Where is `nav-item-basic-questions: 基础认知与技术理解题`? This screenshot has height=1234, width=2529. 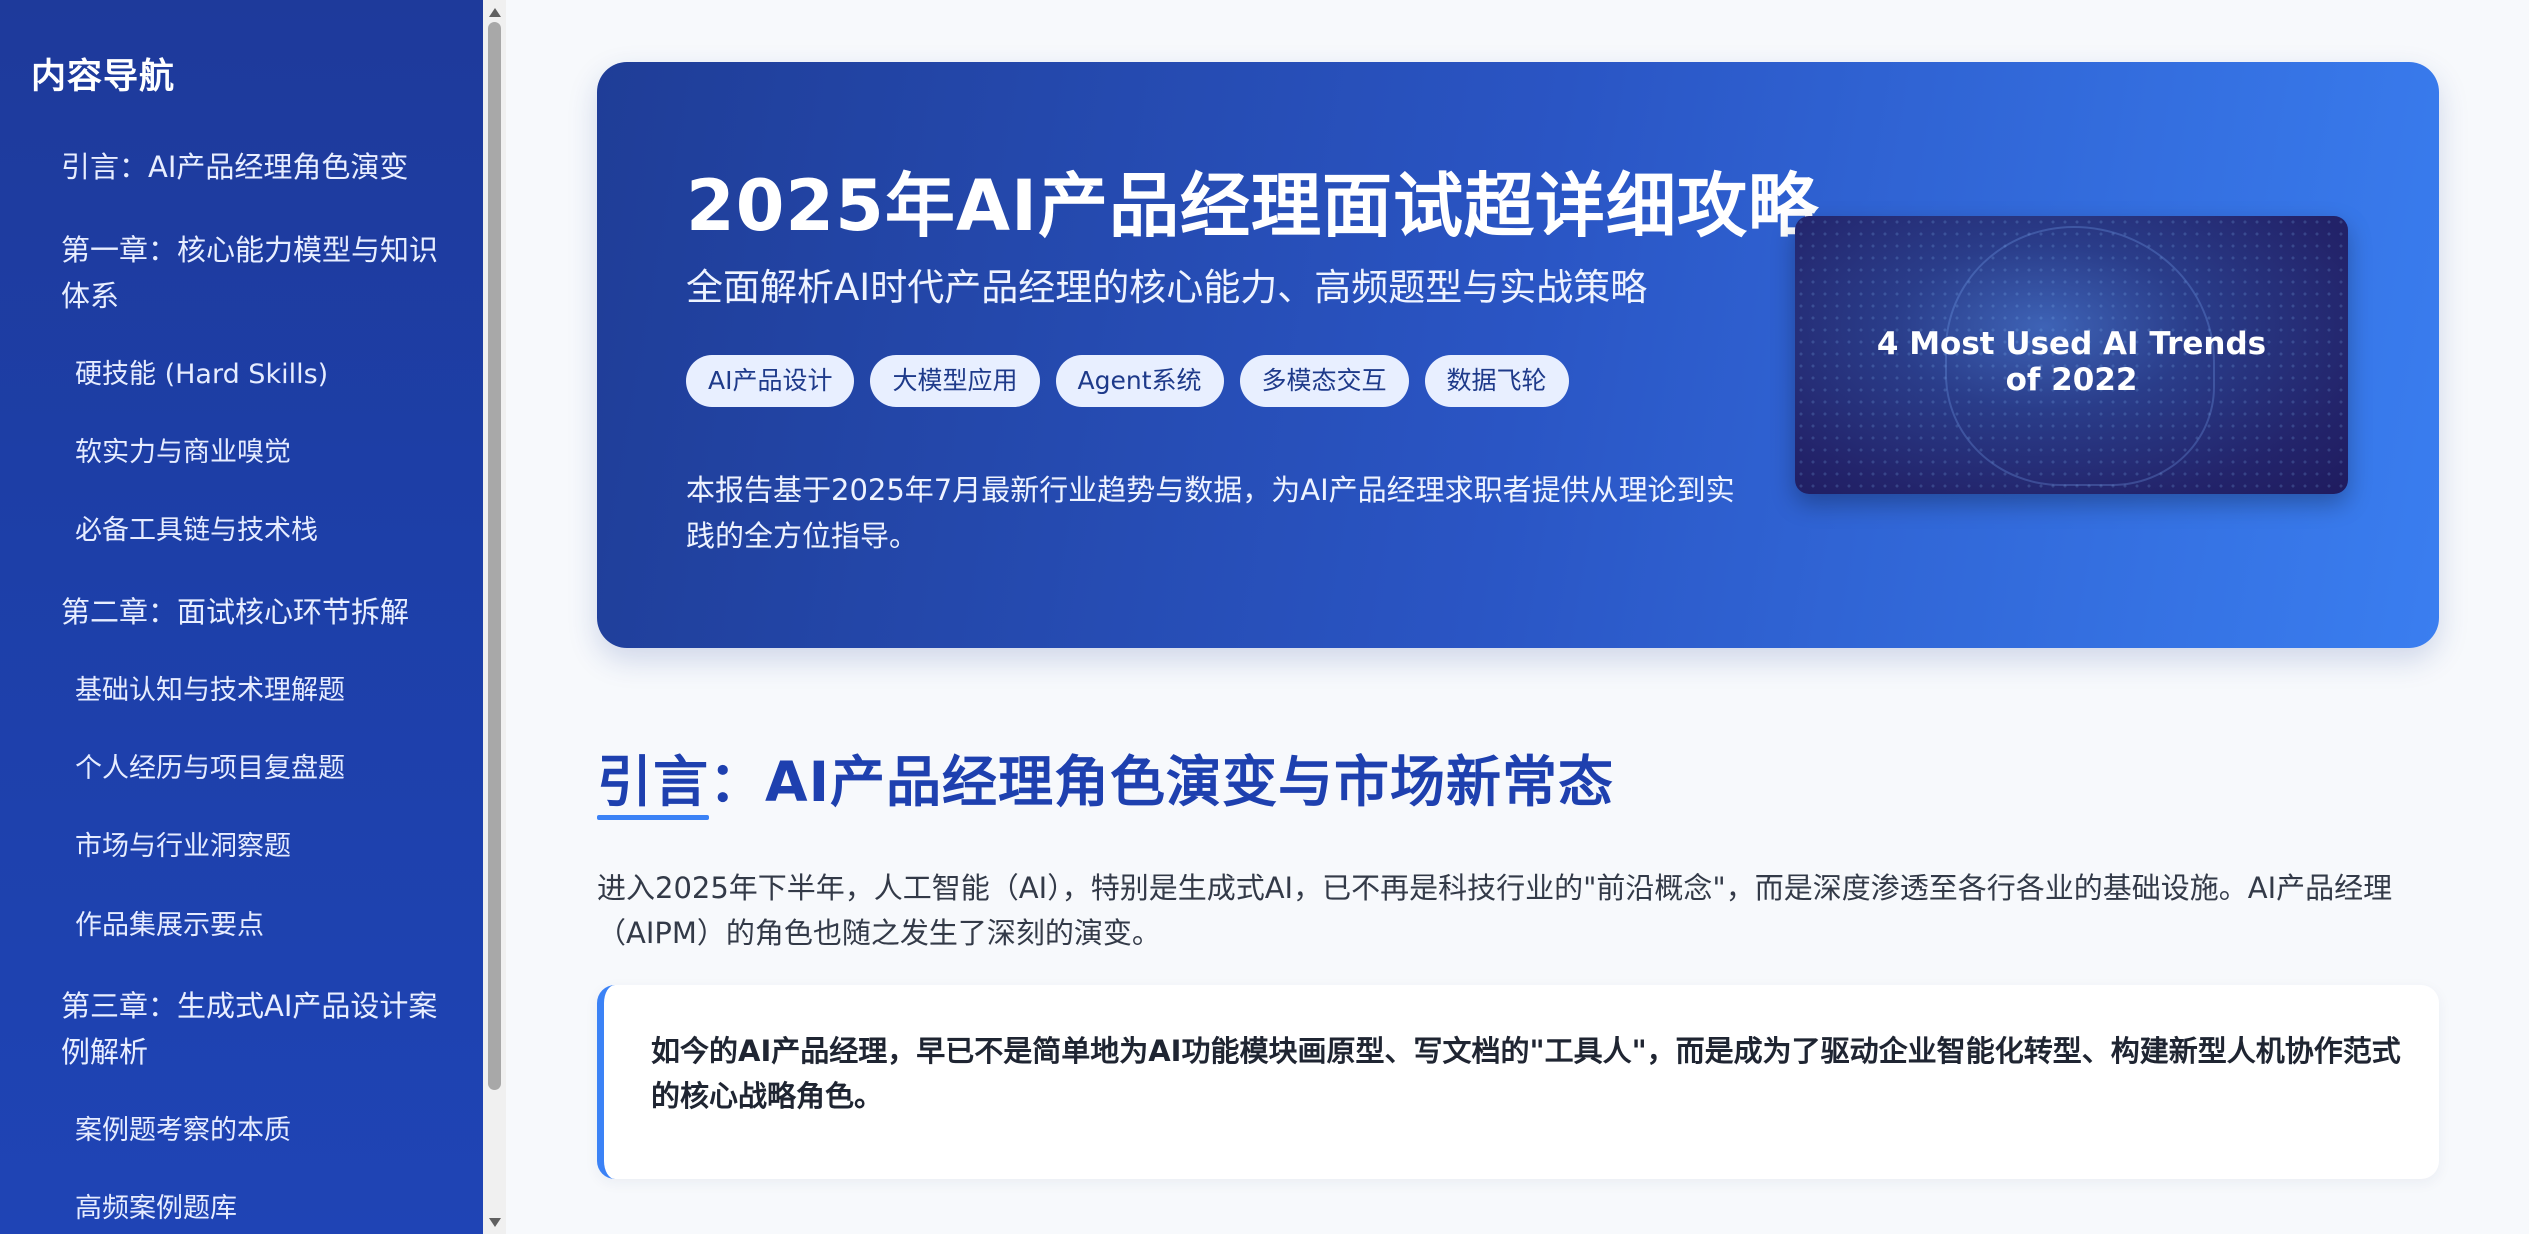 nav-item-basic-questions: 基础认知与技术理解题 is located at coordinates (210, 691).